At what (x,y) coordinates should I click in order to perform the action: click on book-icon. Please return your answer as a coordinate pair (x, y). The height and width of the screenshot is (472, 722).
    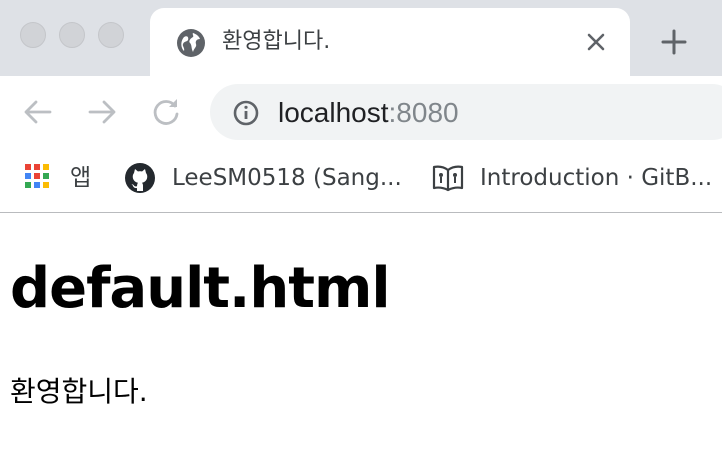
    Looking at the image, I should click on (448, 178).